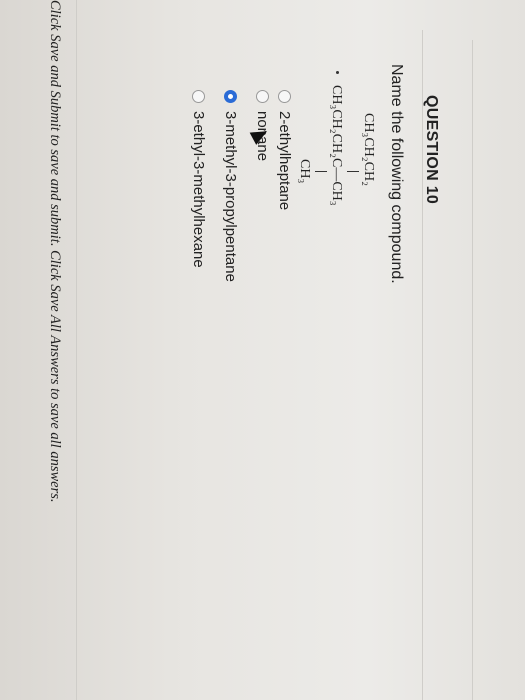 The width and height of the screenshot is (525, 700). What do you see at coordinates (431, 150) in the screenshot?
I see `question-title: QUESTION 10` at bounding box center [431, 150].